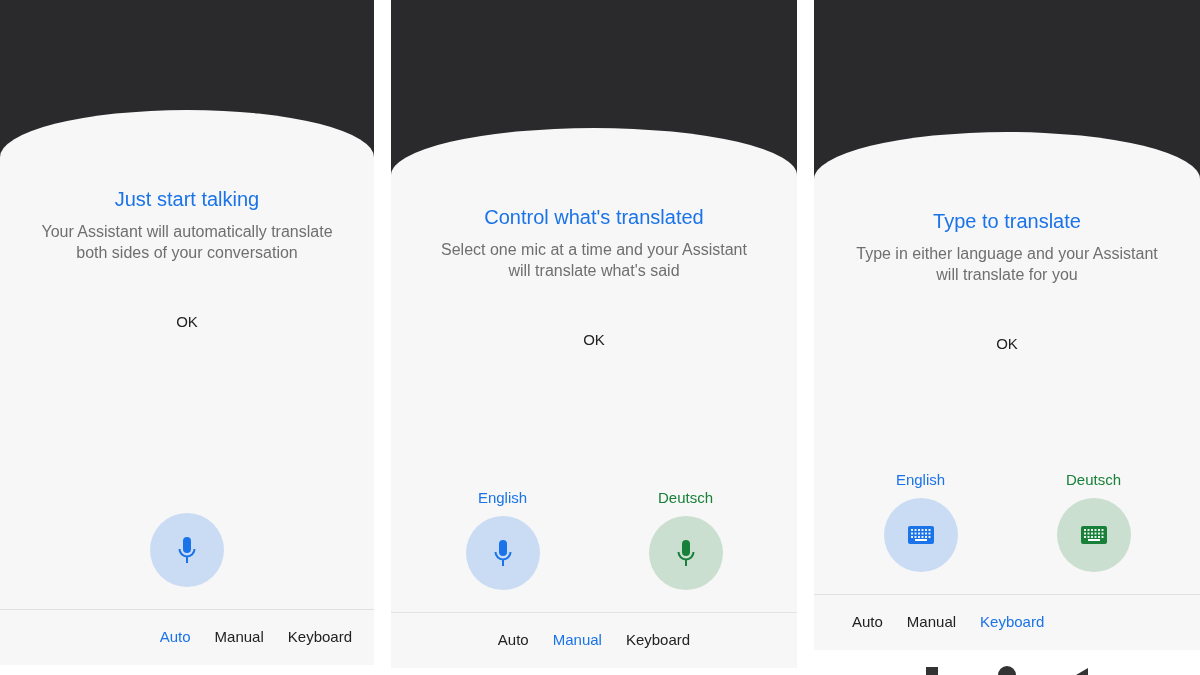 The image size is (1200, 675). What do you see at coordinates (1007, 264) in the screenshot?
I see `dialog-text: Type in either language and your Assistant will translate for you` at bounding box center [1007, 264].